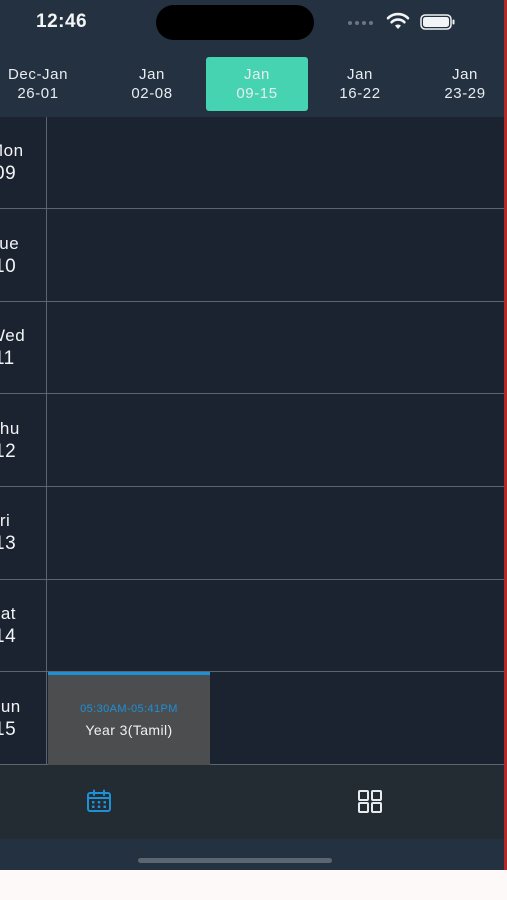 The height and width of the screenshot is (900, 507). Describe the element at coordinates (5, 520) in the screenshot. I see `day-name: Fri` at that location.